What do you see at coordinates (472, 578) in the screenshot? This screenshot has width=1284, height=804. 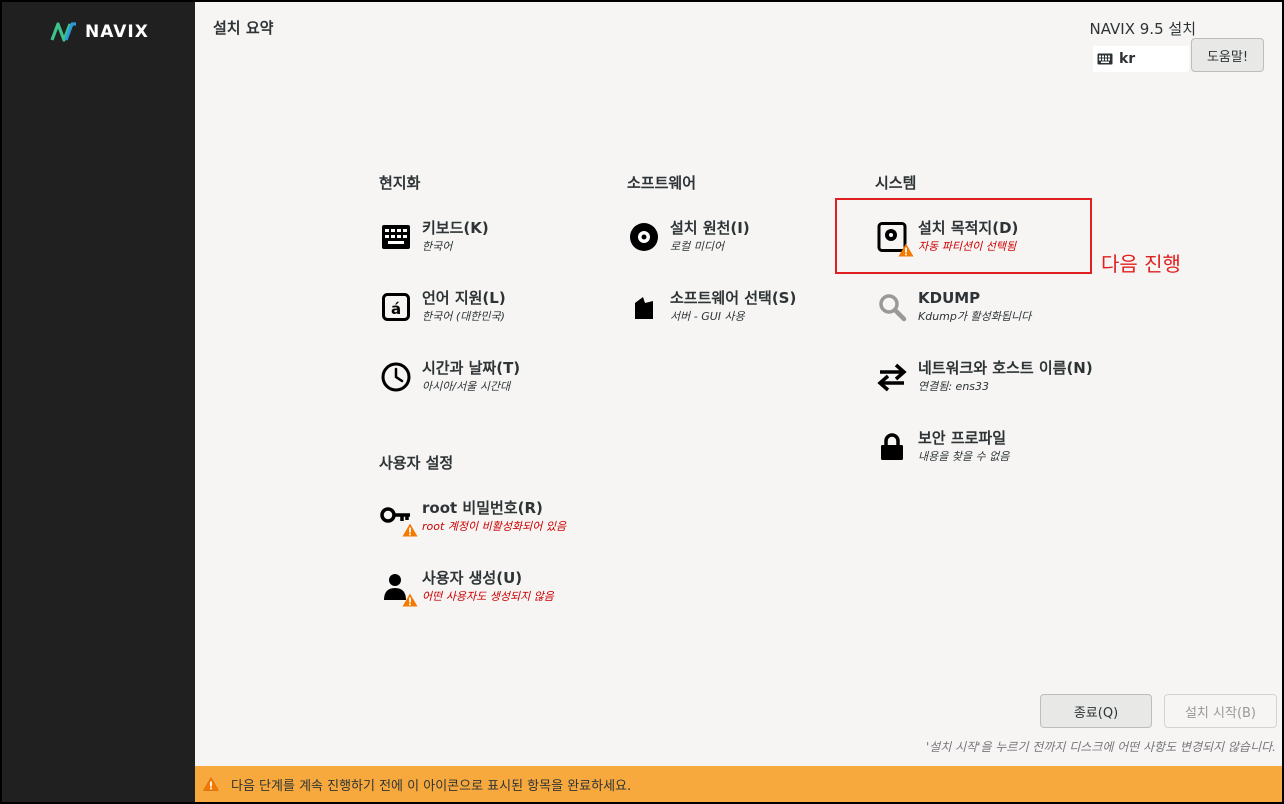 I see `spoke-user-title: 사용자 생성(U)` at bounding box center [472, 578].